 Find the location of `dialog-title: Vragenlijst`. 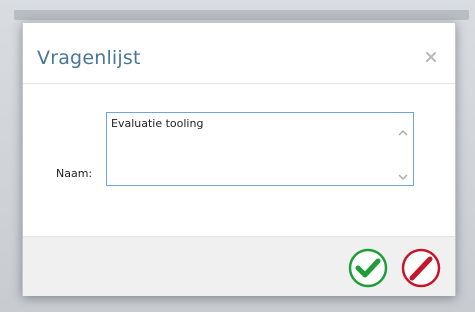

dialog-title: Vragenlijst is located at coordinates (89, 58).